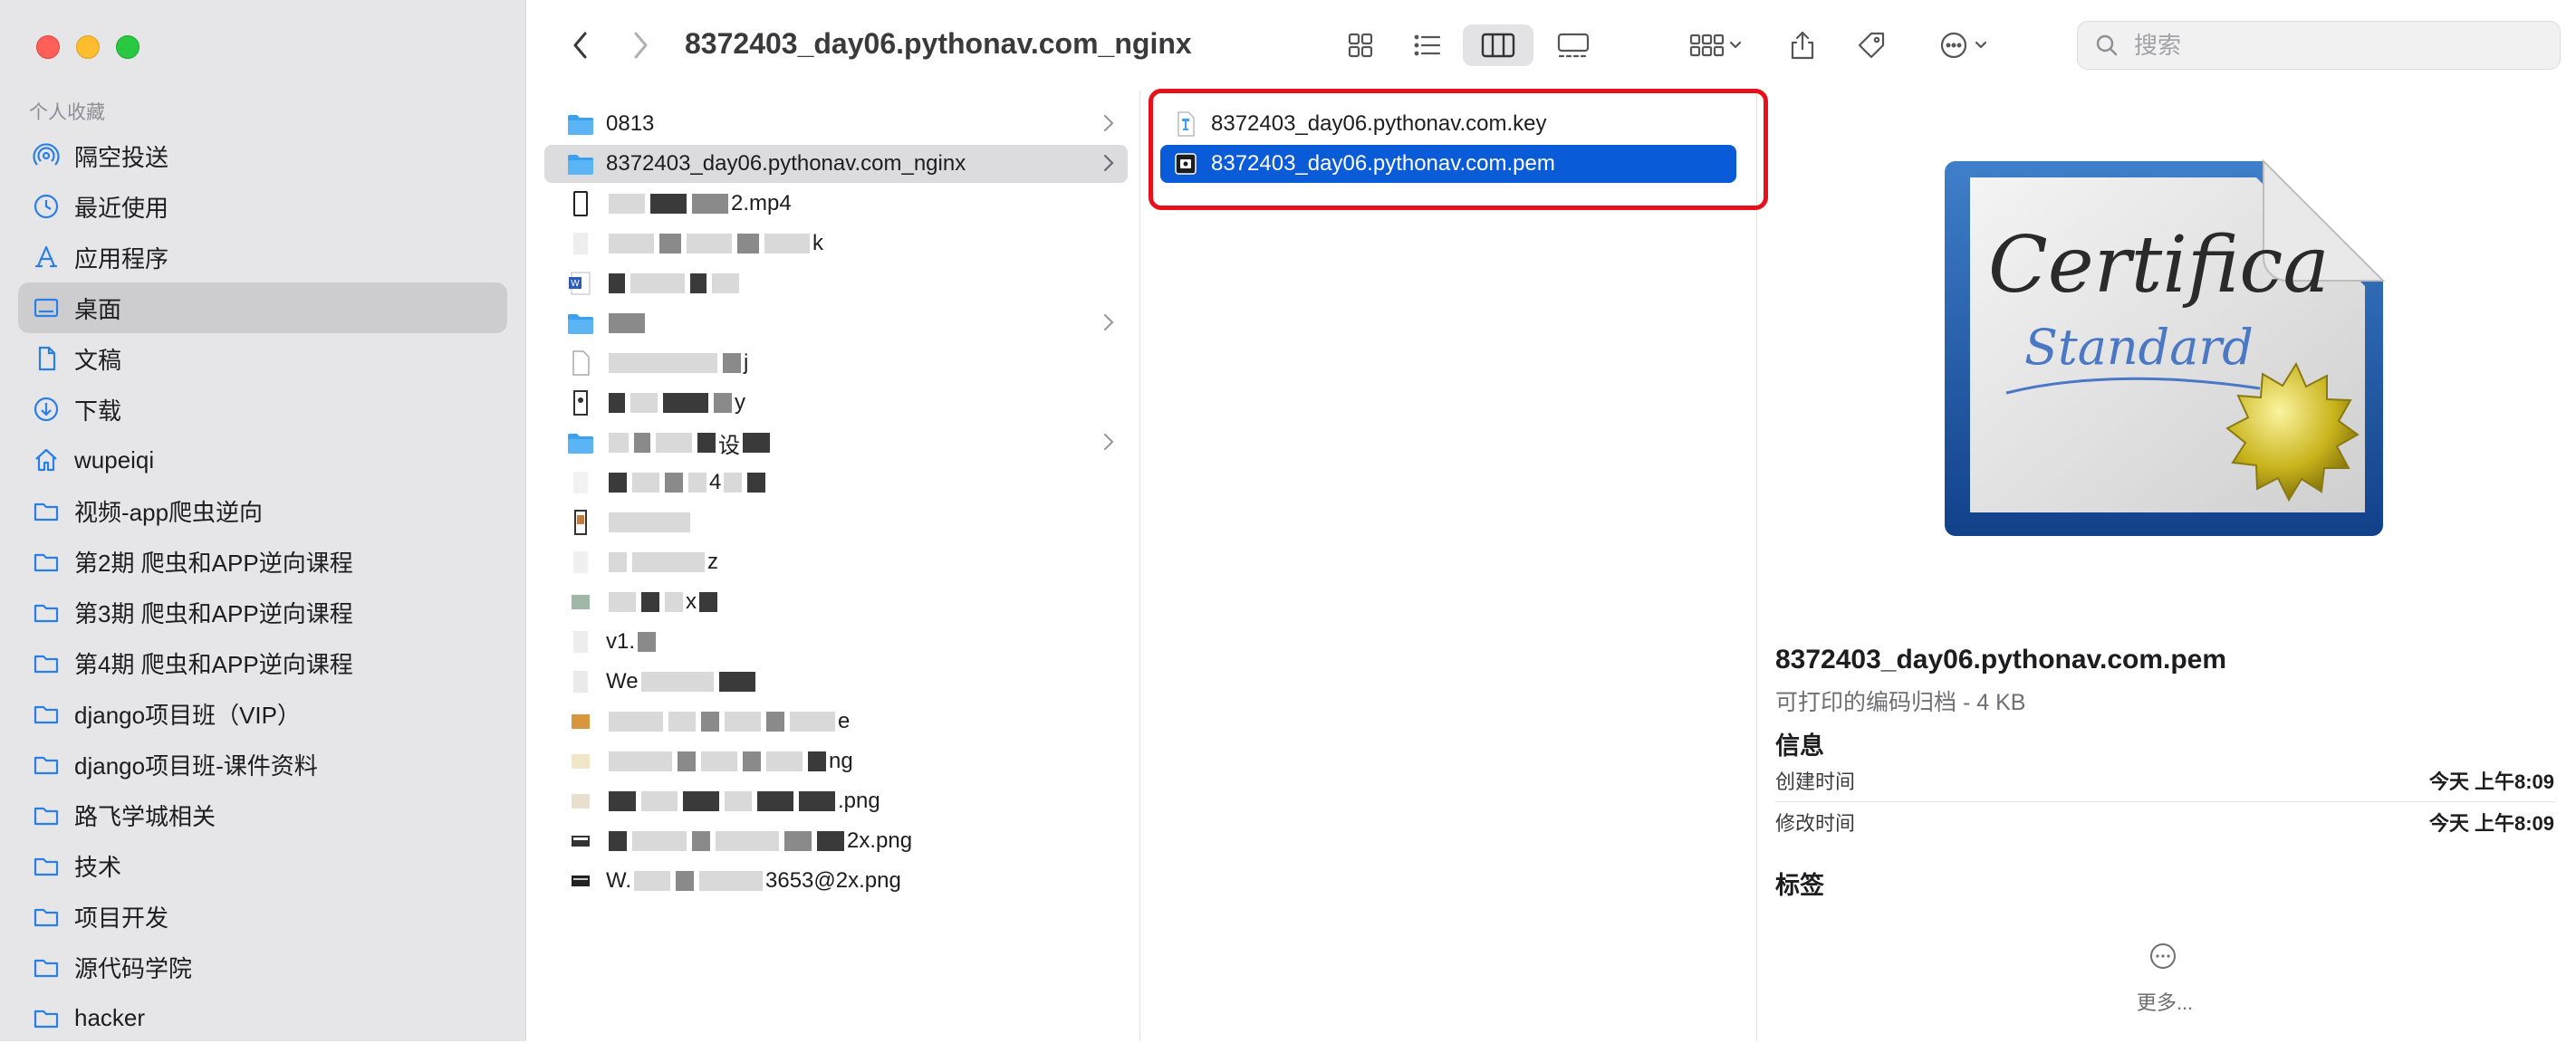  I want to click on list-item-label: 2x.png, so click(880, 840).